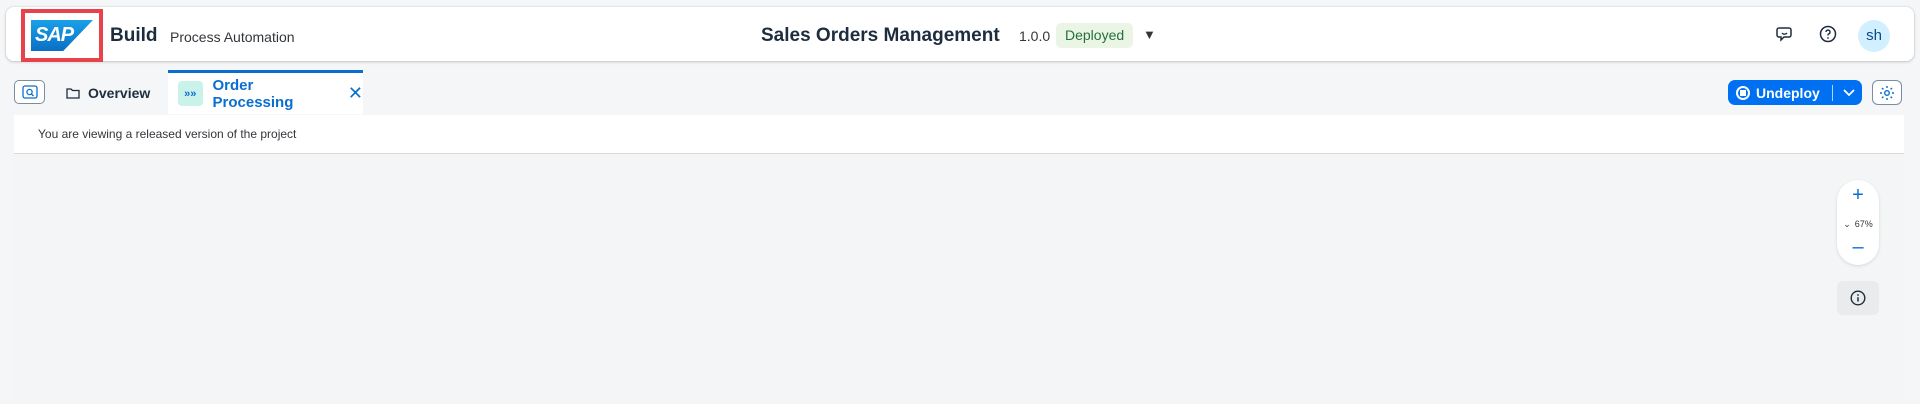  Describe the element at coordinates (1858, 247) in the screenshot. I see `zoom-out-button: –` at that location.